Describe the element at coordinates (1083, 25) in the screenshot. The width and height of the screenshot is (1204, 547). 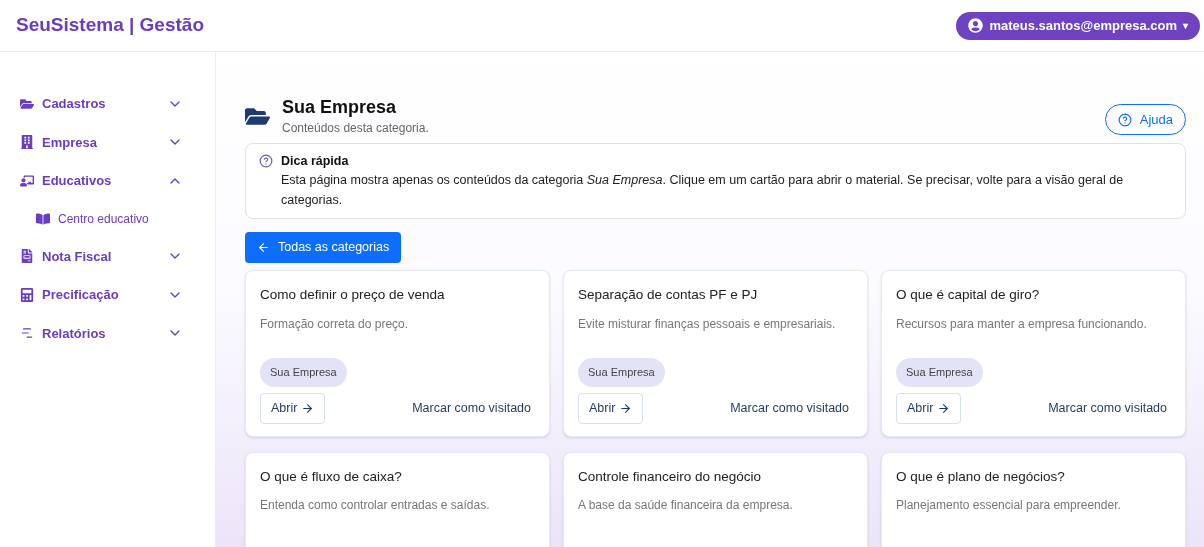
I see `user-email: mateus.santos@empresa.com` at that location.